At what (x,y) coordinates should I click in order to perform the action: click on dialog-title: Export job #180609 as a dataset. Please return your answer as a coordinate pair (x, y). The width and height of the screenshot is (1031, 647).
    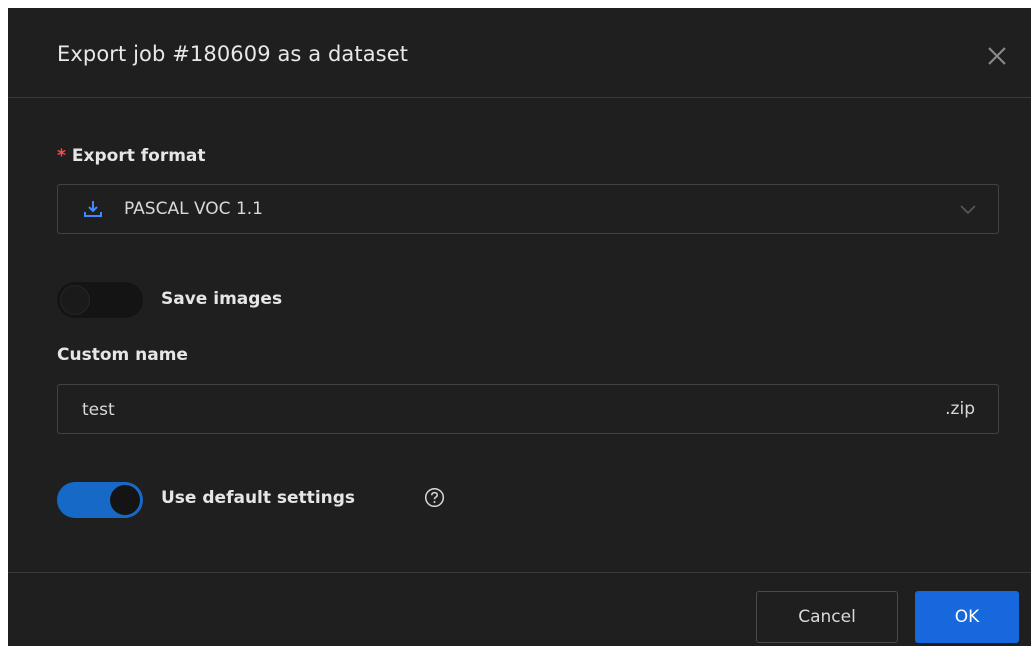
    Looking at the image, I should click on (233, 54).